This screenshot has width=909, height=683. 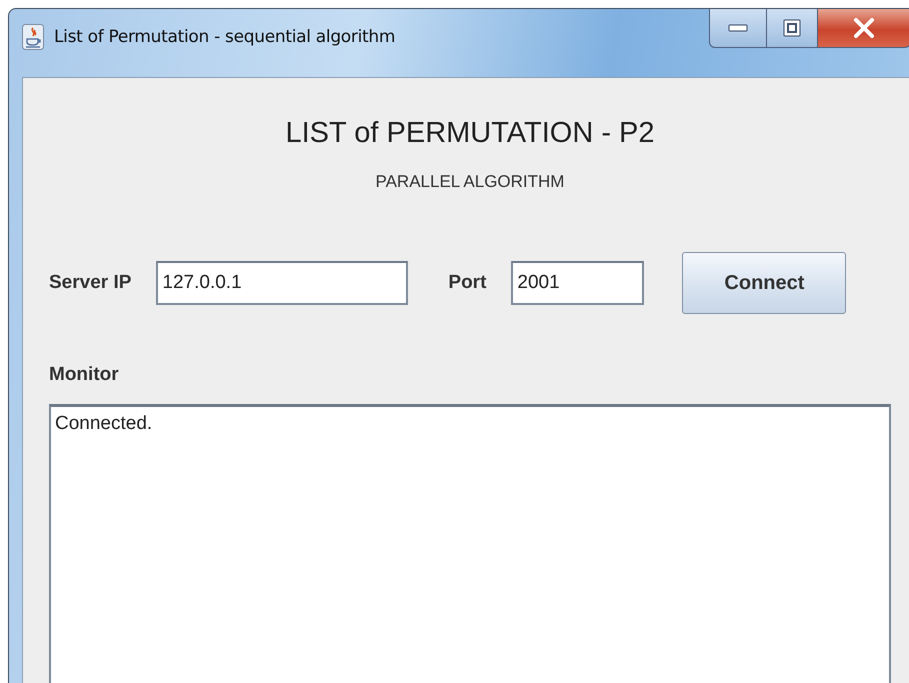 I want to click on maximize-icon, so click(x=792, y=28).